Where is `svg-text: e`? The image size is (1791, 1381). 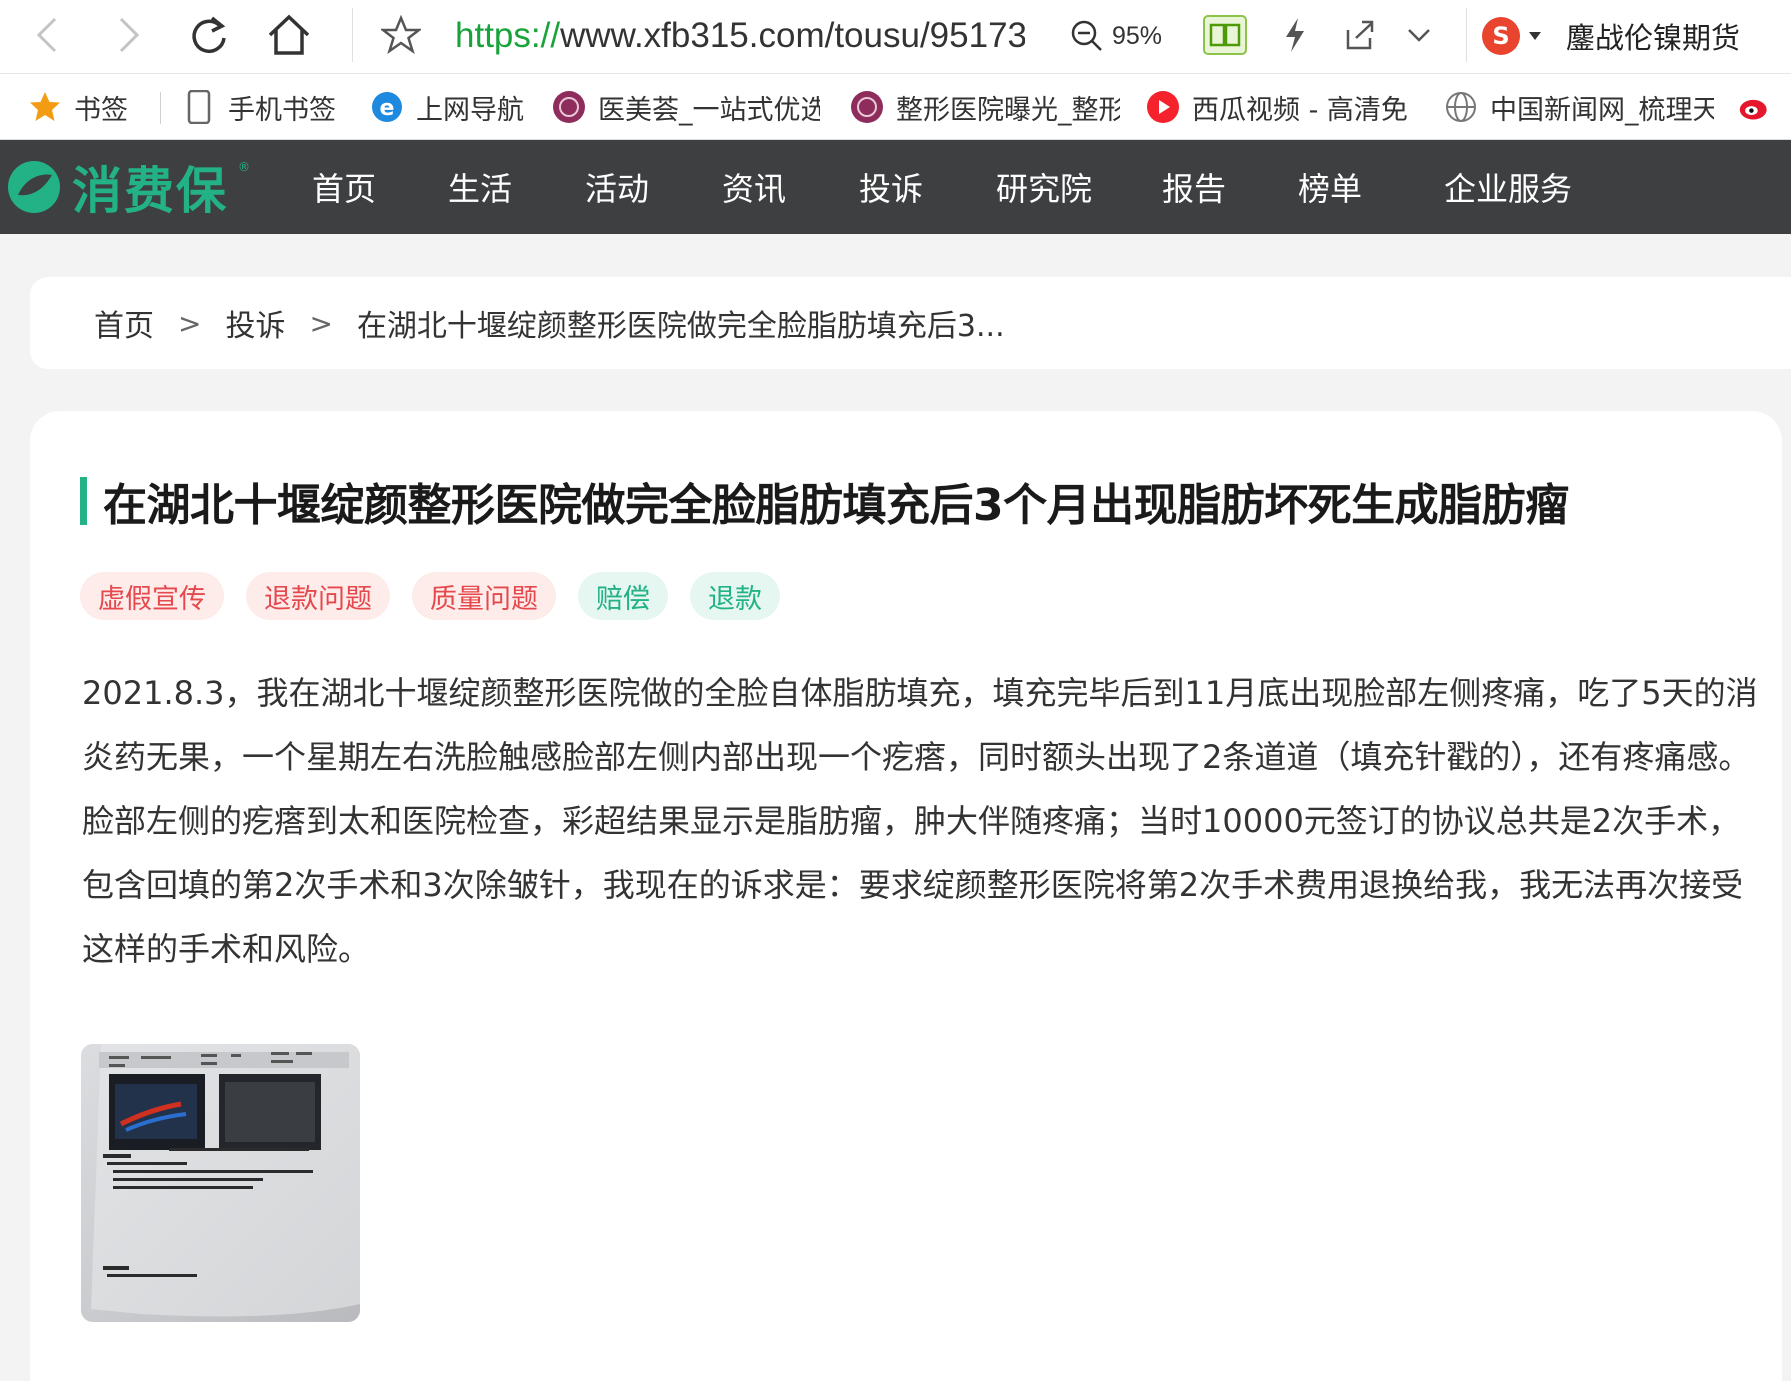
svg-text: e is located at coordinates (387, 108).